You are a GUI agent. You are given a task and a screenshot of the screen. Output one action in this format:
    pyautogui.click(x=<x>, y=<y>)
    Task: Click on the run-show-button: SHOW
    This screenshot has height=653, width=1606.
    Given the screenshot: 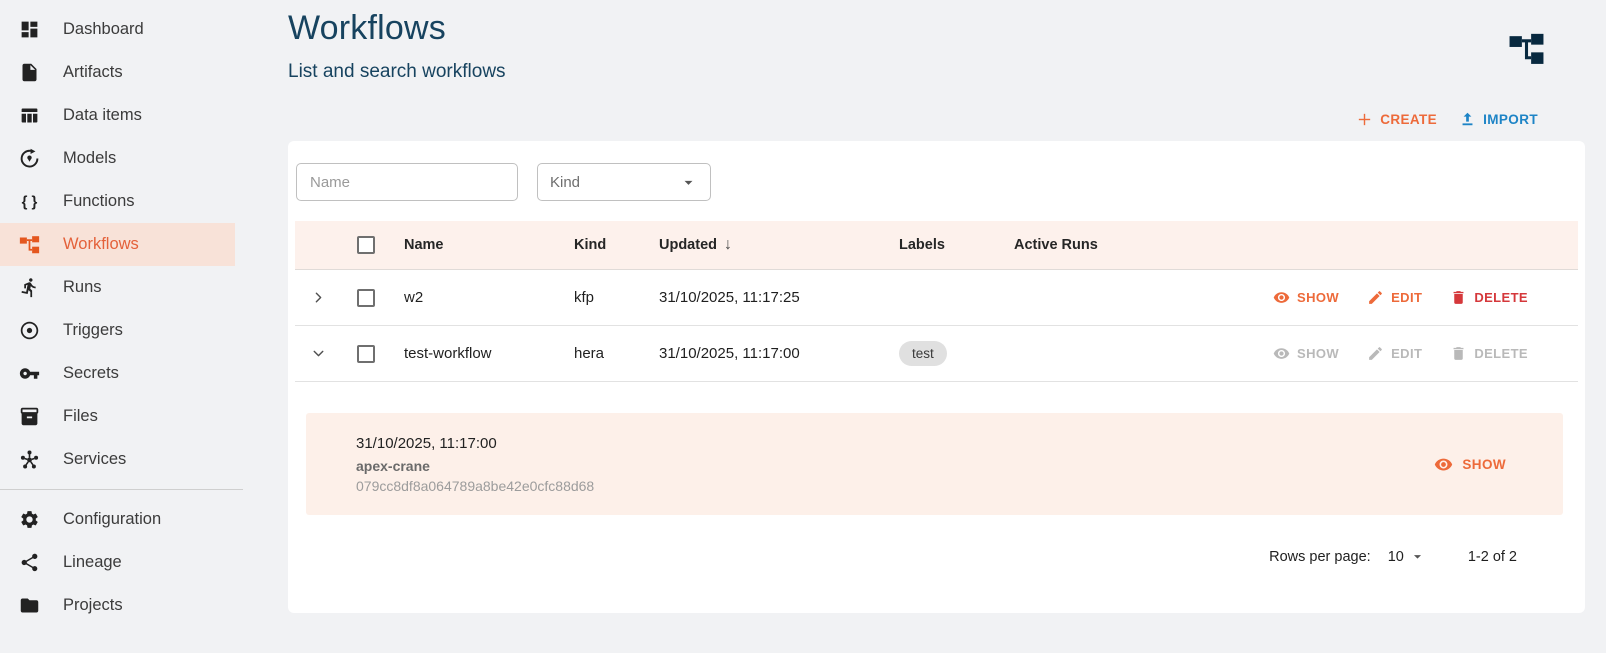 What is the action you would take?
    pyautogui.click(x=1470, y=464)
    